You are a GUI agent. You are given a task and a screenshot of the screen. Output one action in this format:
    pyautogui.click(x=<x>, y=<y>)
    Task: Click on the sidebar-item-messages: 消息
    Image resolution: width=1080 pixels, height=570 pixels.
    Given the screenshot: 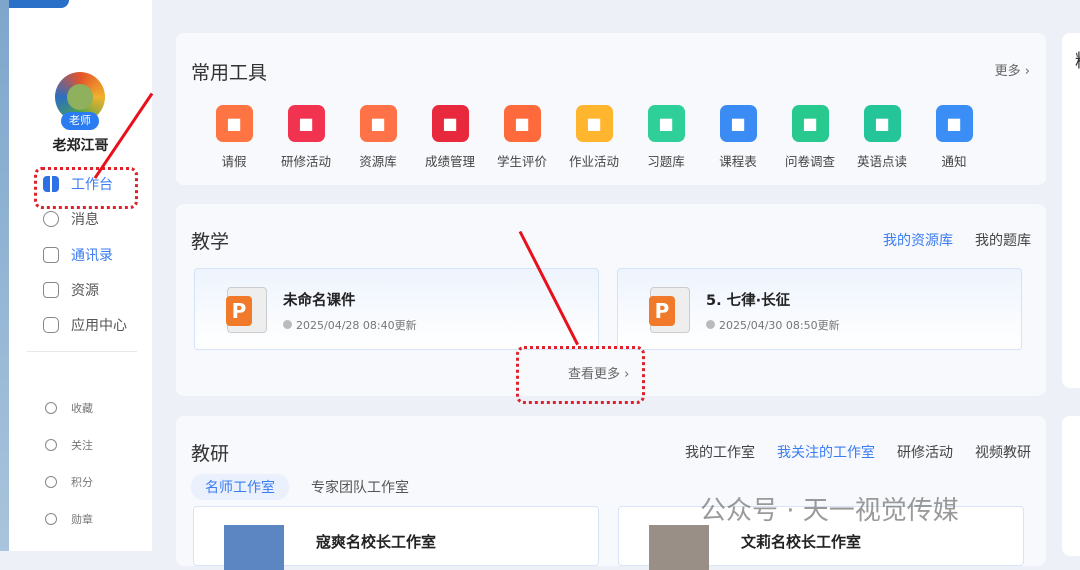 What is the action you would take?
    pyautogui.click(x=71, y=219)
    